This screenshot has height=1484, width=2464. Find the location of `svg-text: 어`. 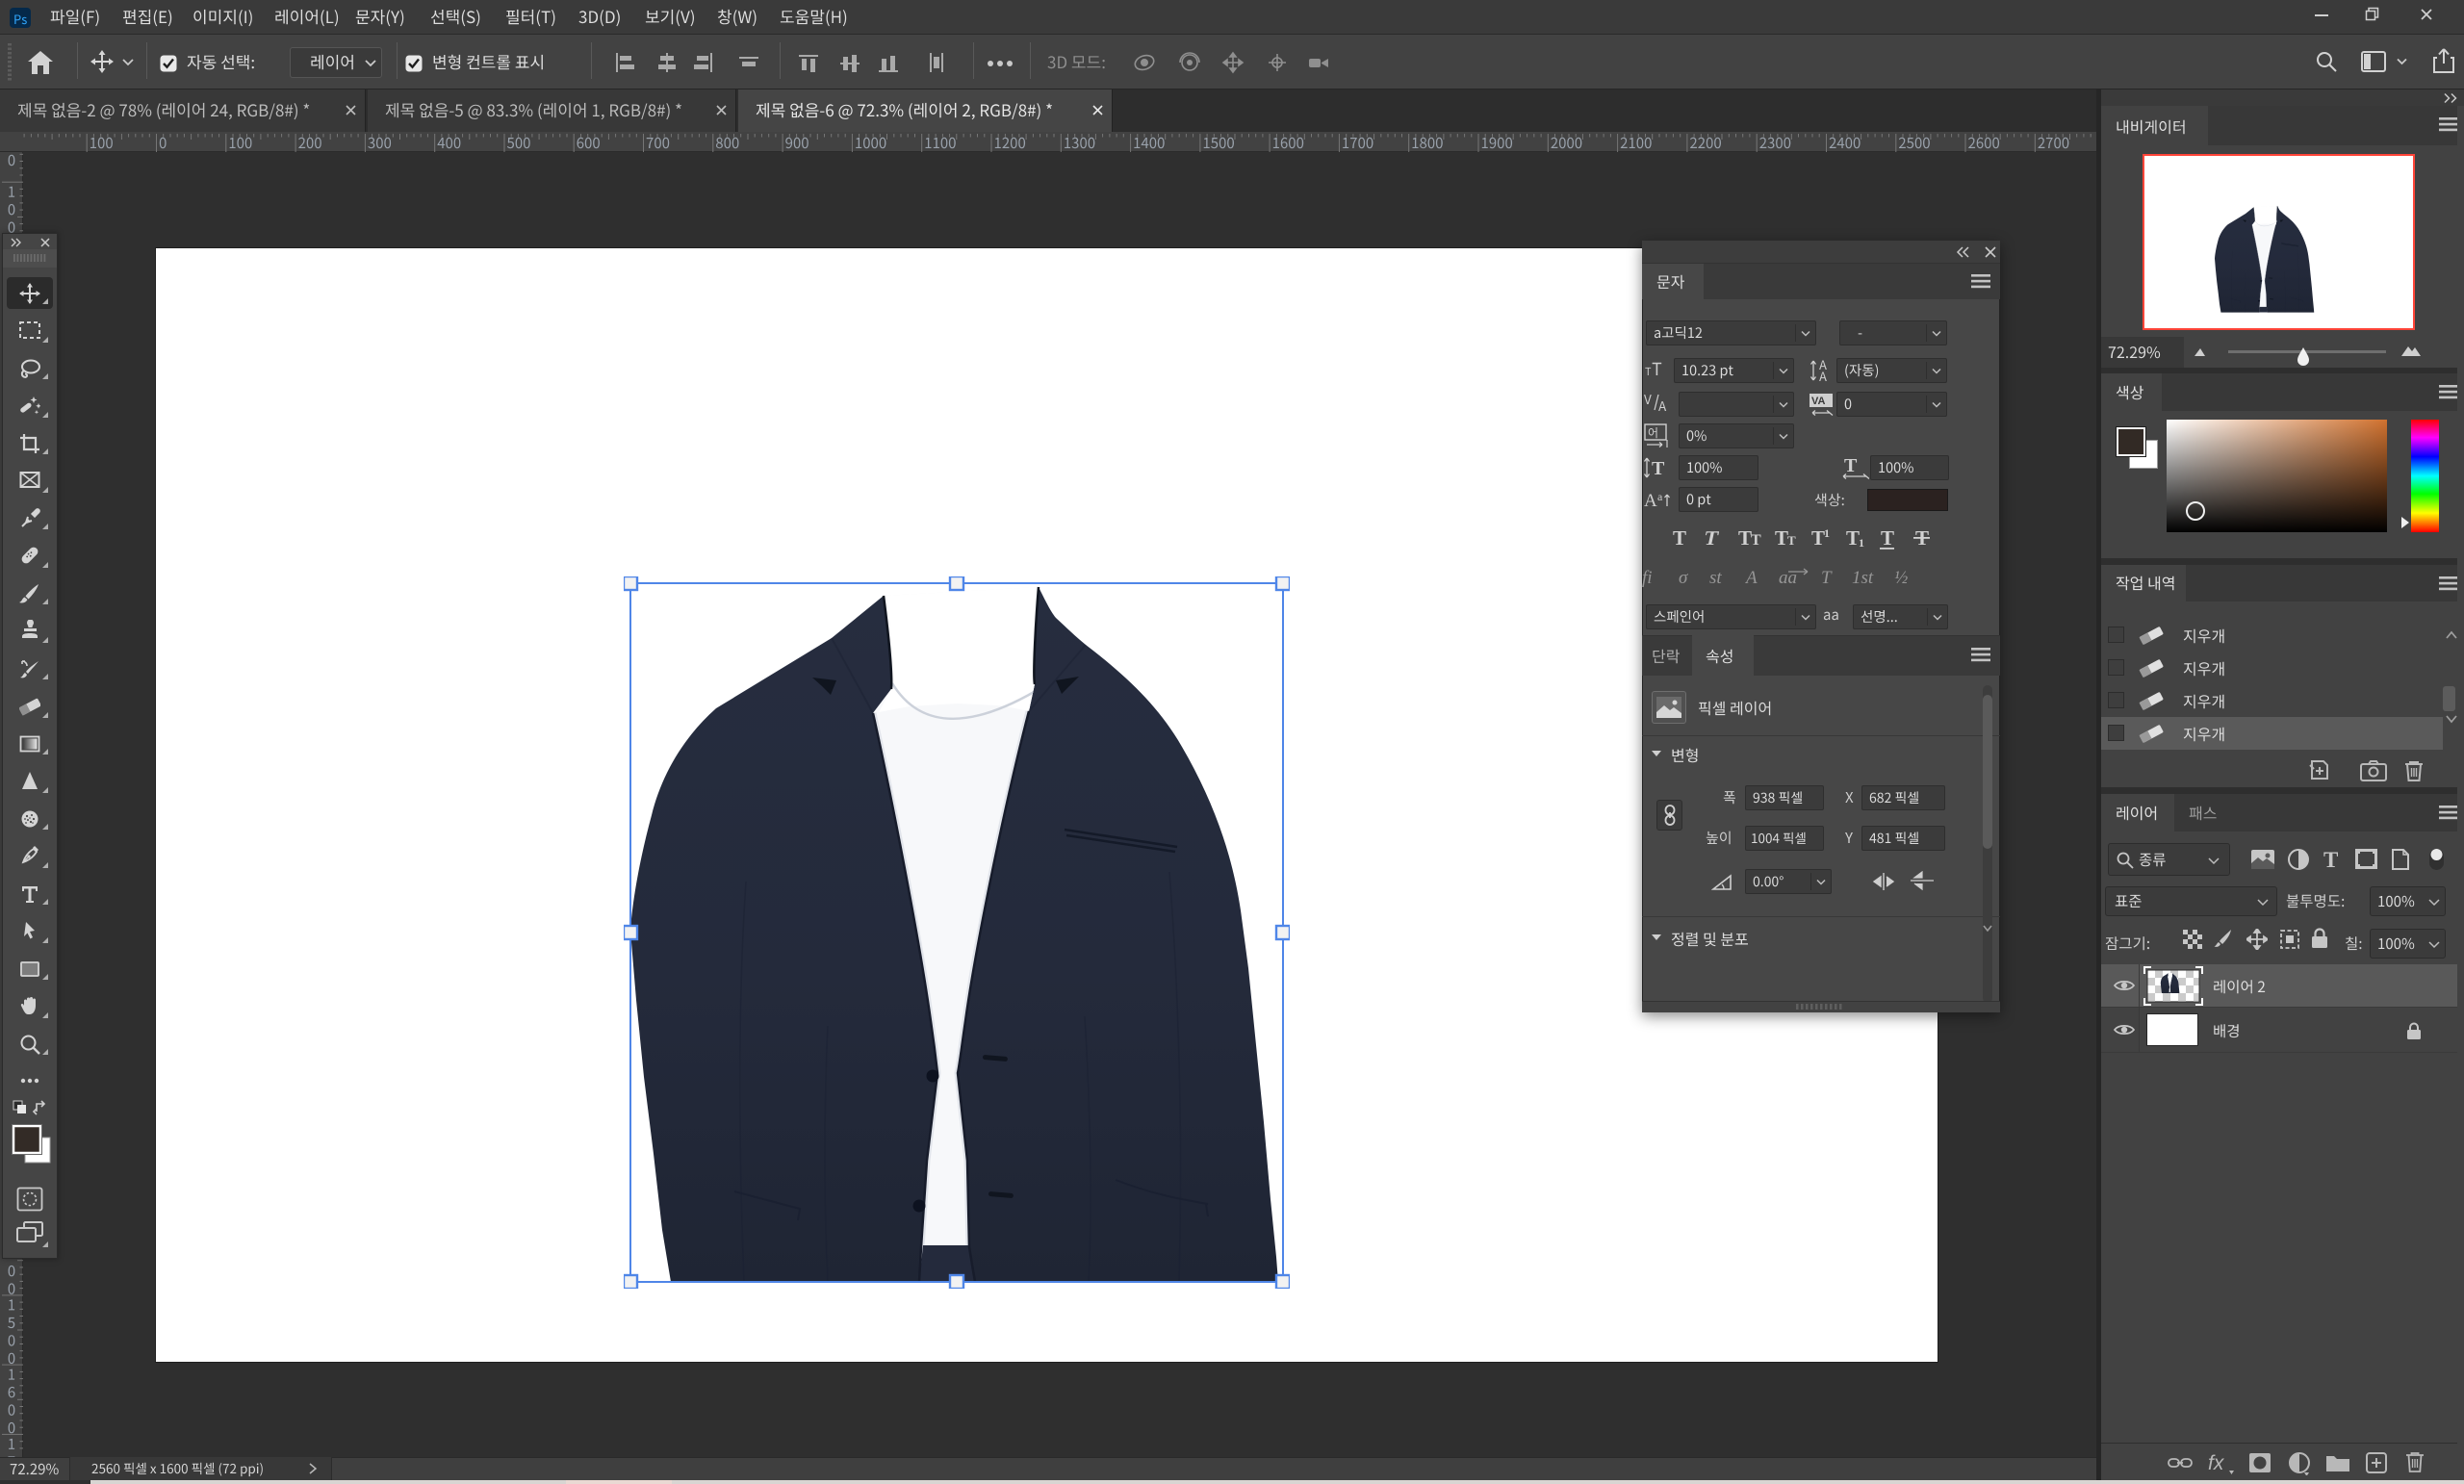

svg-text: 어 is located at coordinates (1653, 433).